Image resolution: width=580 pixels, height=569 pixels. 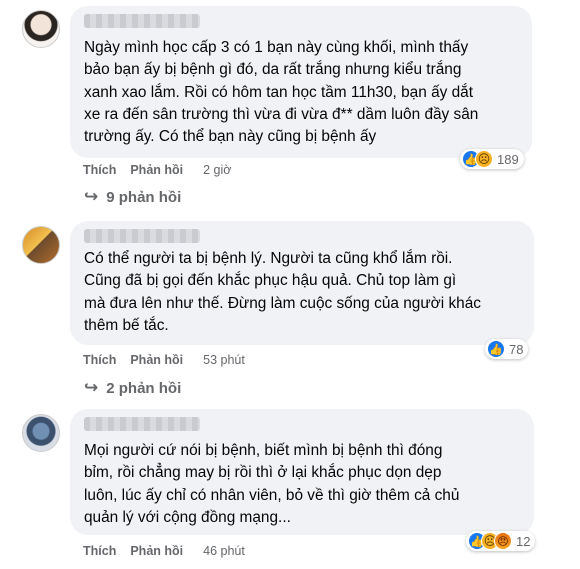 I want to click on reaction-count: 12, so click(x=523, y=541).